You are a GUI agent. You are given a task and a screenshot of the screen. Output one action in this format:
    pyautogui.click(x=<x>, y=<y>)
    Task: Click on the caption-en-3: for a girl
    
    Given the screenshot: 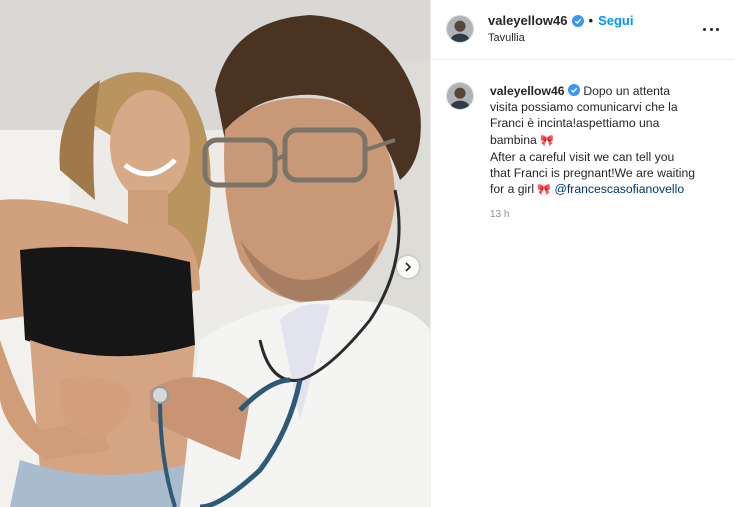 What is the action you would take?
    pyautogui.click(x=512, y=189)
    